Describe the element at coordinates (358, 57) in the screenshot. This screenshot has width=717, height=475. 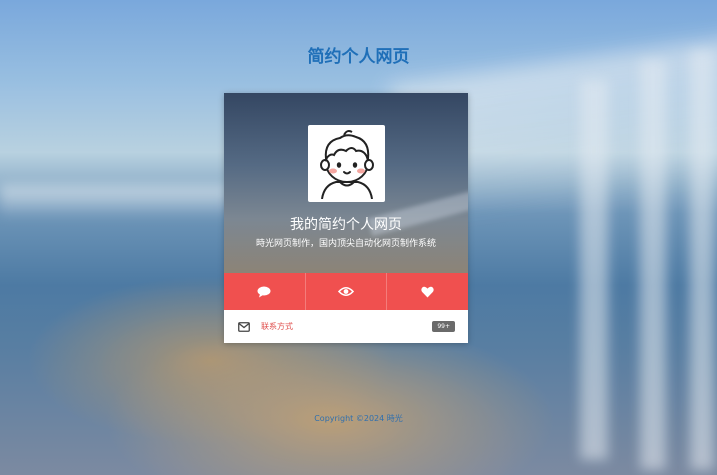
I see `page-title: 简约个人网页` at that location.